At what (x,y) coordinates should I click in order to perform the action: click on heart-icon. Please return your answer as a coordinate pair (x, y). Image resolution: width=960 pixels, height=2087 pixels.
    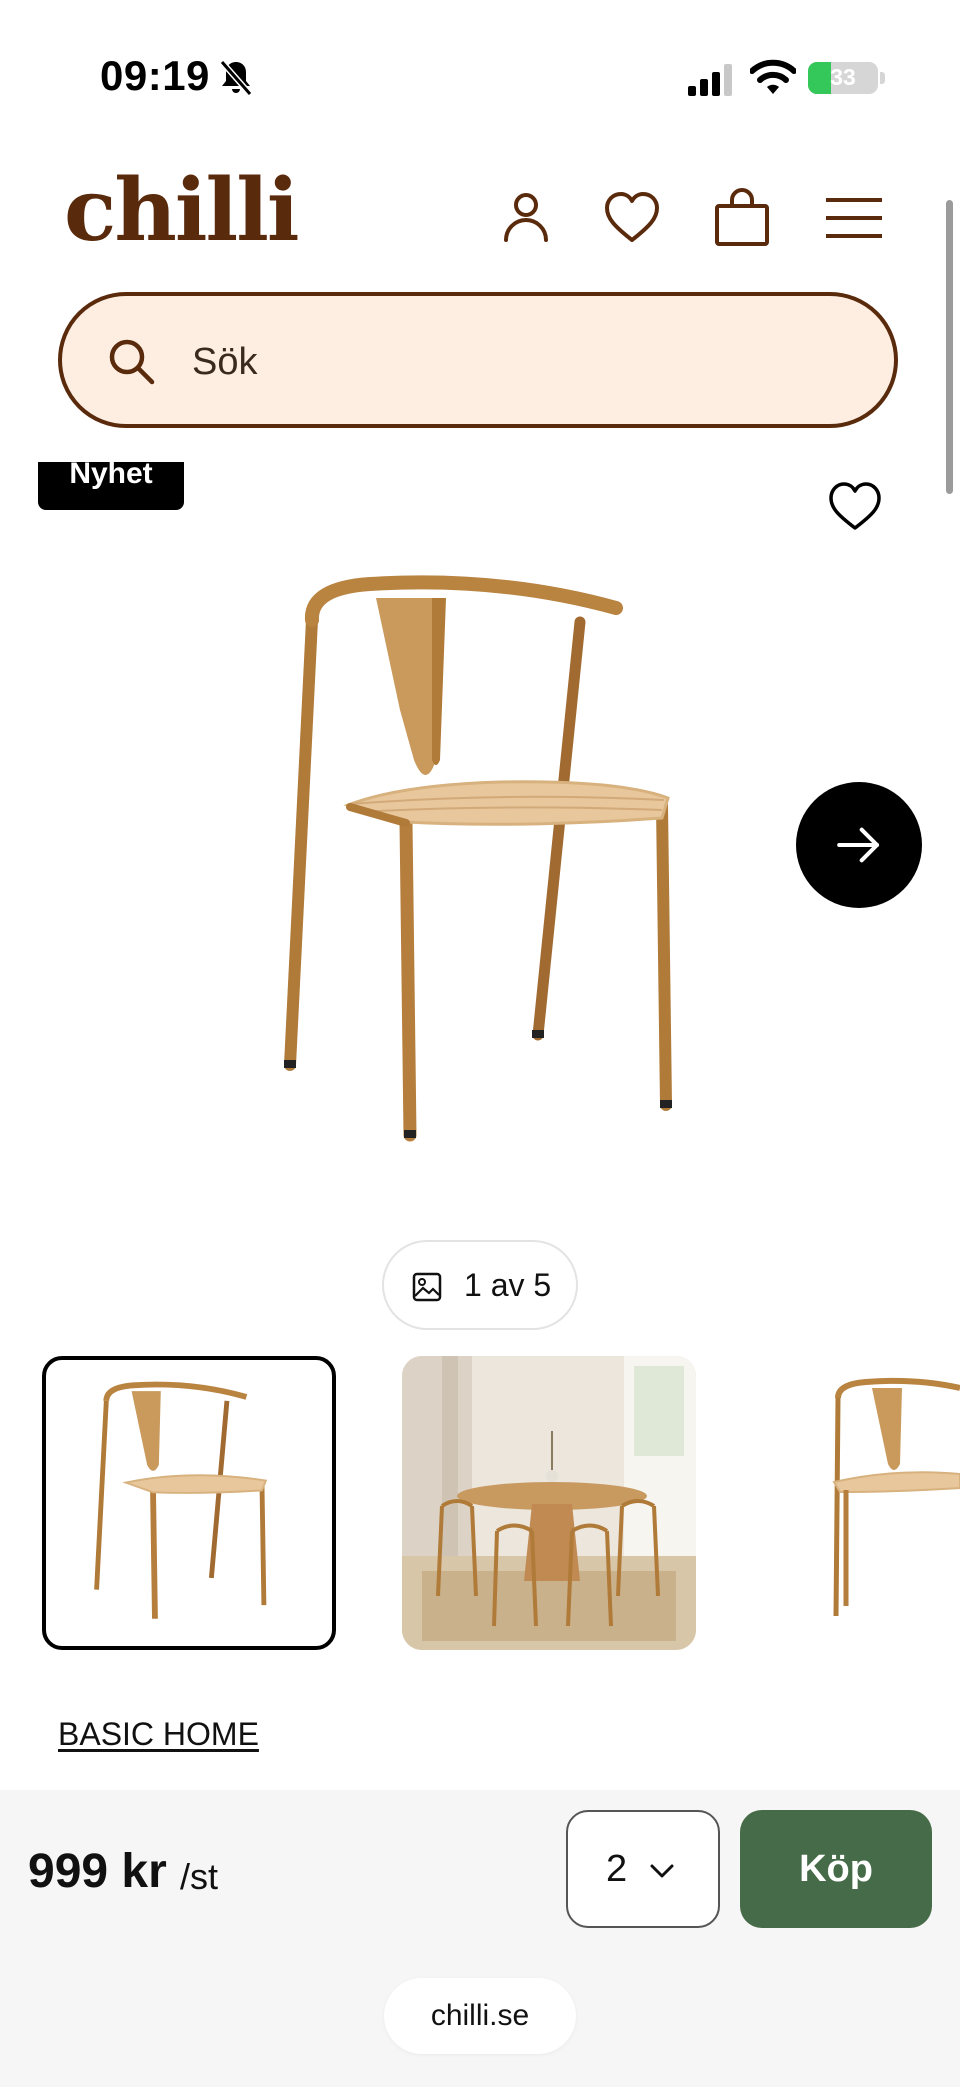
    Looking at the image, I should click on (632, 217).